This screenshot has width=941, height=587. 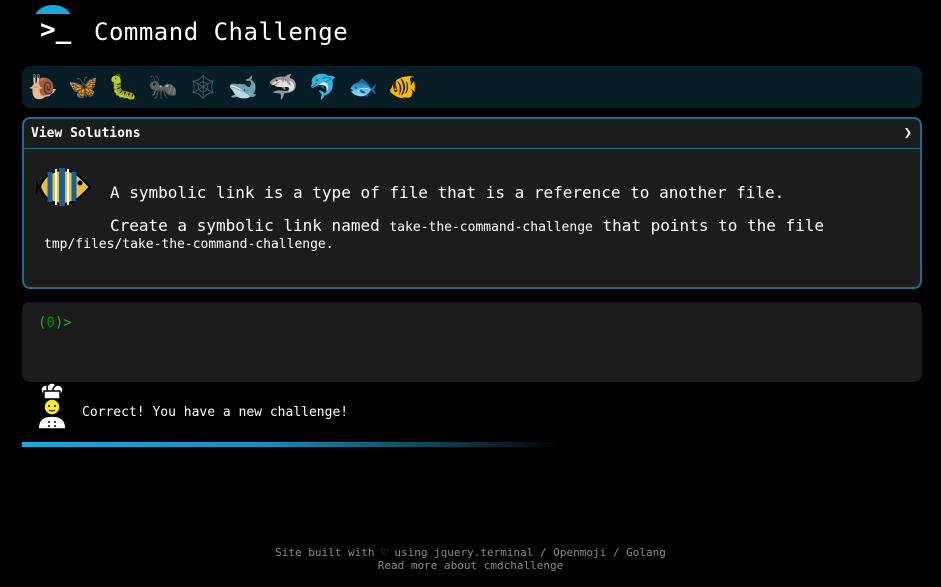 I want to click on dolphin-icon: 🐬, so click(x=323, y=87).